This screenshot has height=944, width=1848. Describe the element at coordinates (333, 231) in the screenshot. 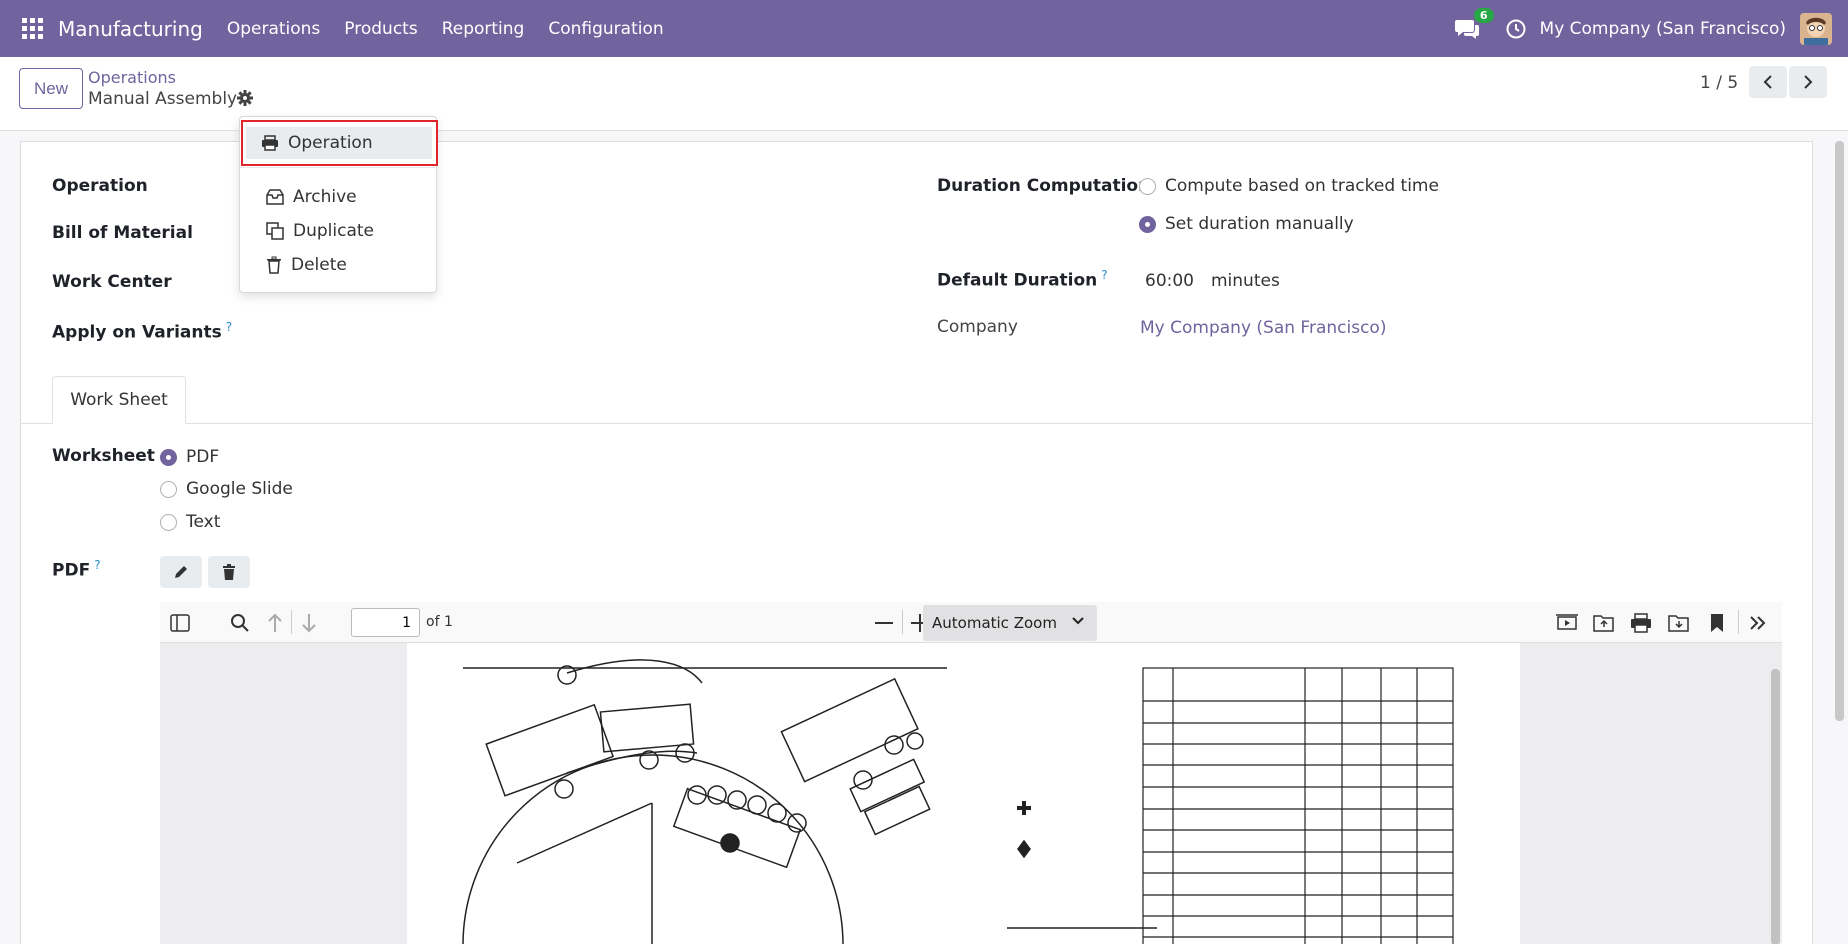

I see `menu-item-label: Duplicate` at that location.